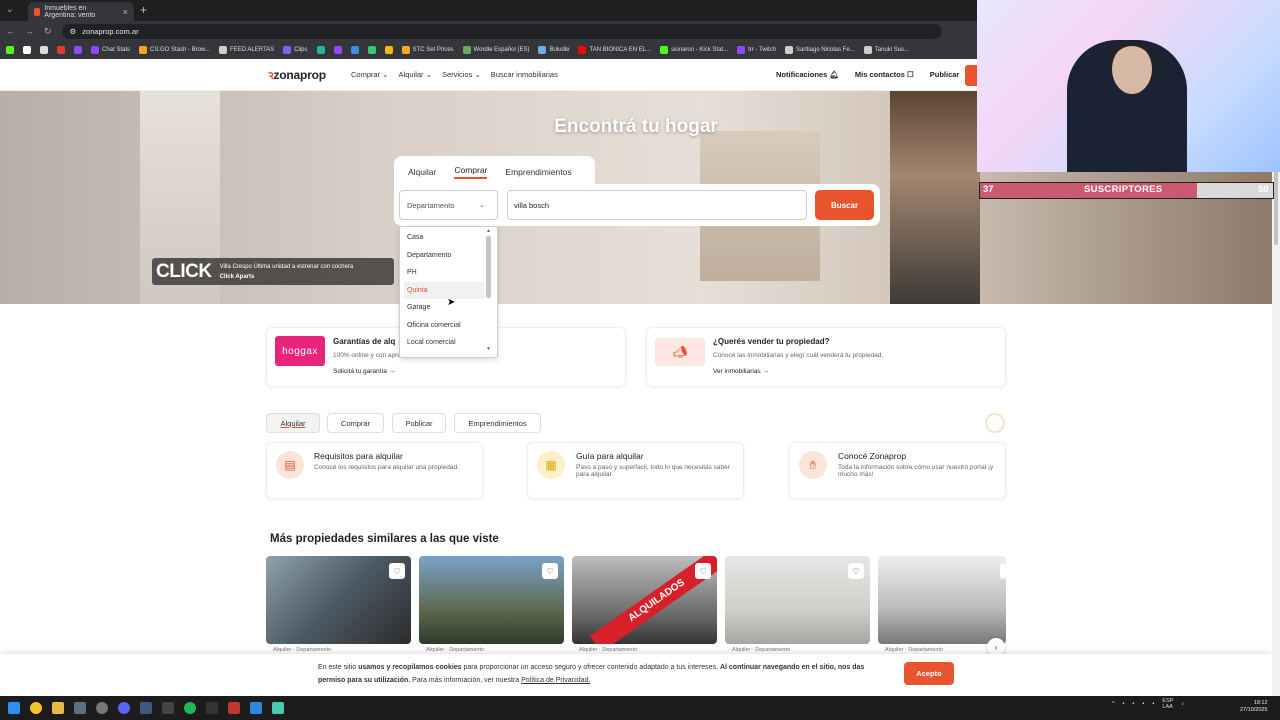 The width and height of the screenshot is (1280, 720). Describe the element at coordinates (929, 673) in the screenshot. I see `accept-cookies-button: Acepto` at that location.